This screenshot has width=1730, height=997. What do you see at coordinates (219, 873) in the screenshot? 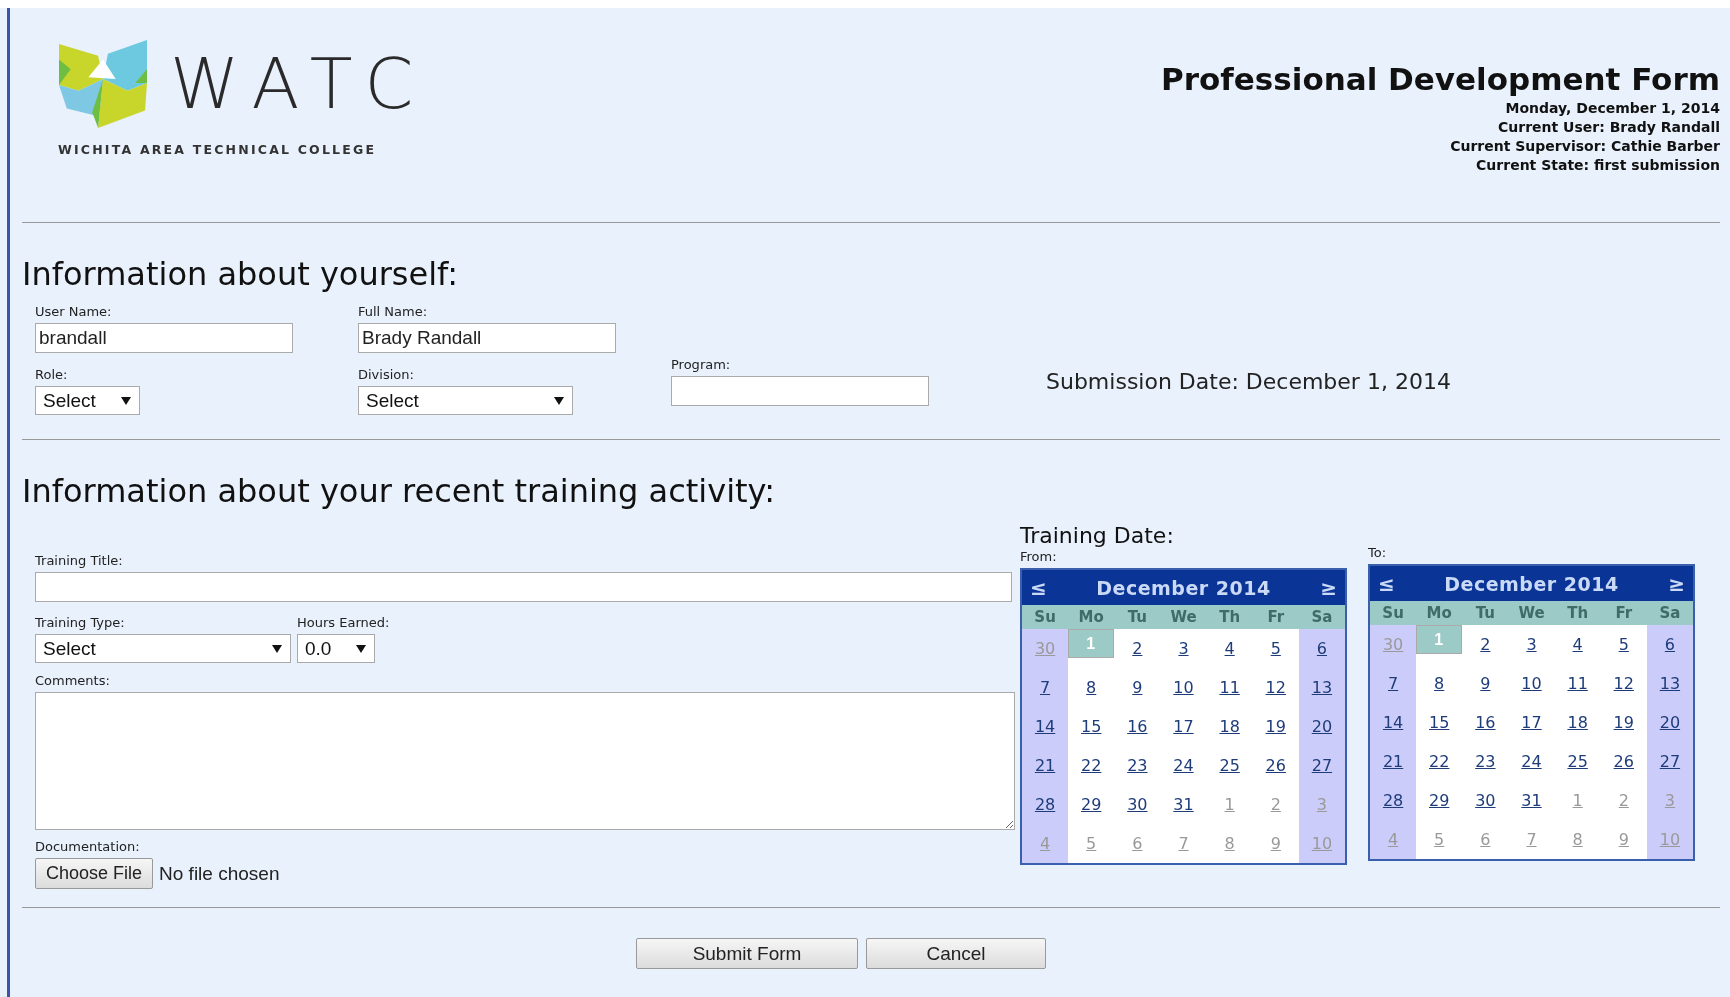
I see `file-status: No file chosen` at bounding box center [219, 873].